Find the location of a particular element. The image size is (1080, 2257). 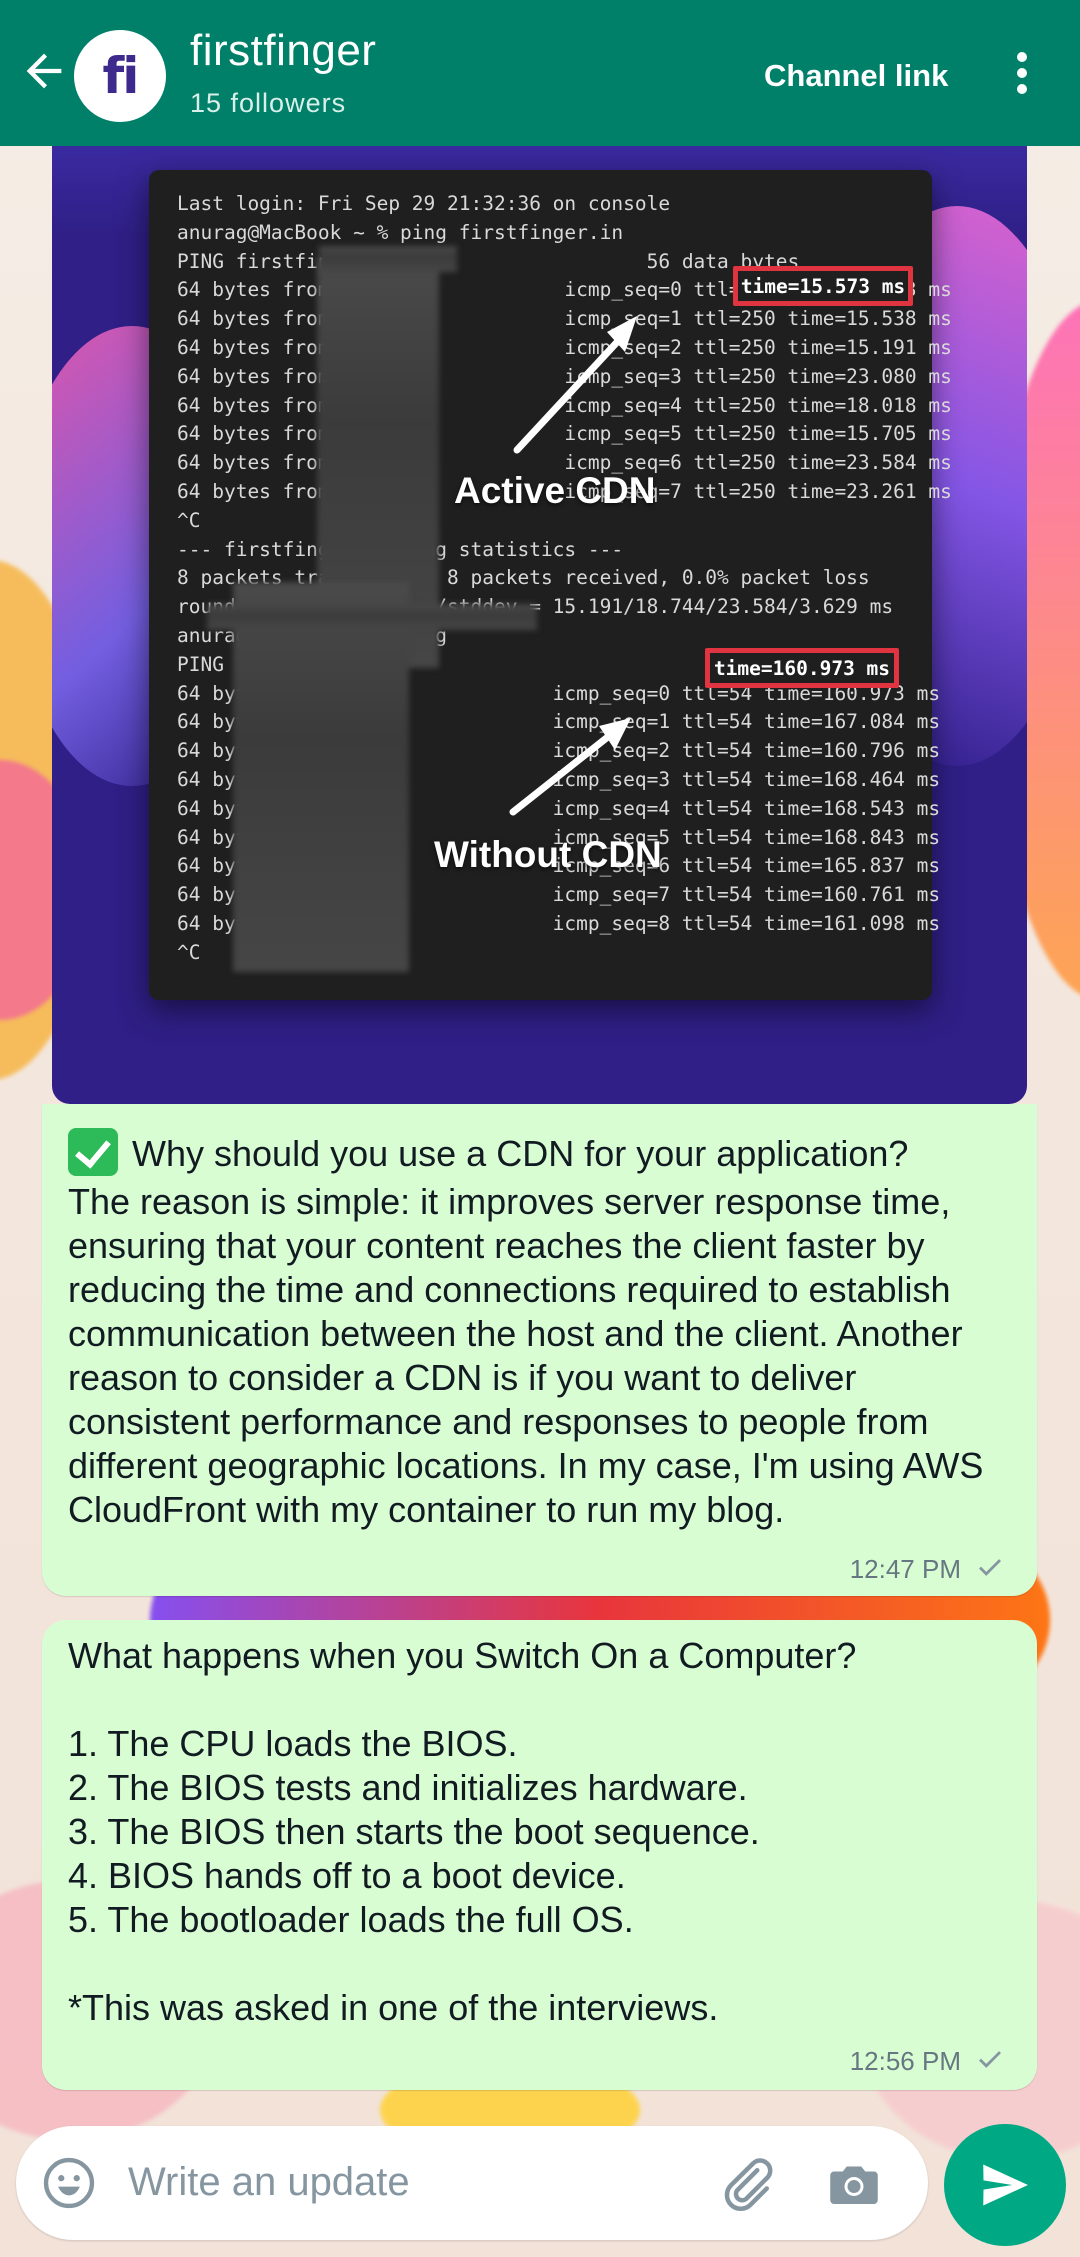

send-icon is located at coordinates (1005, 2185).